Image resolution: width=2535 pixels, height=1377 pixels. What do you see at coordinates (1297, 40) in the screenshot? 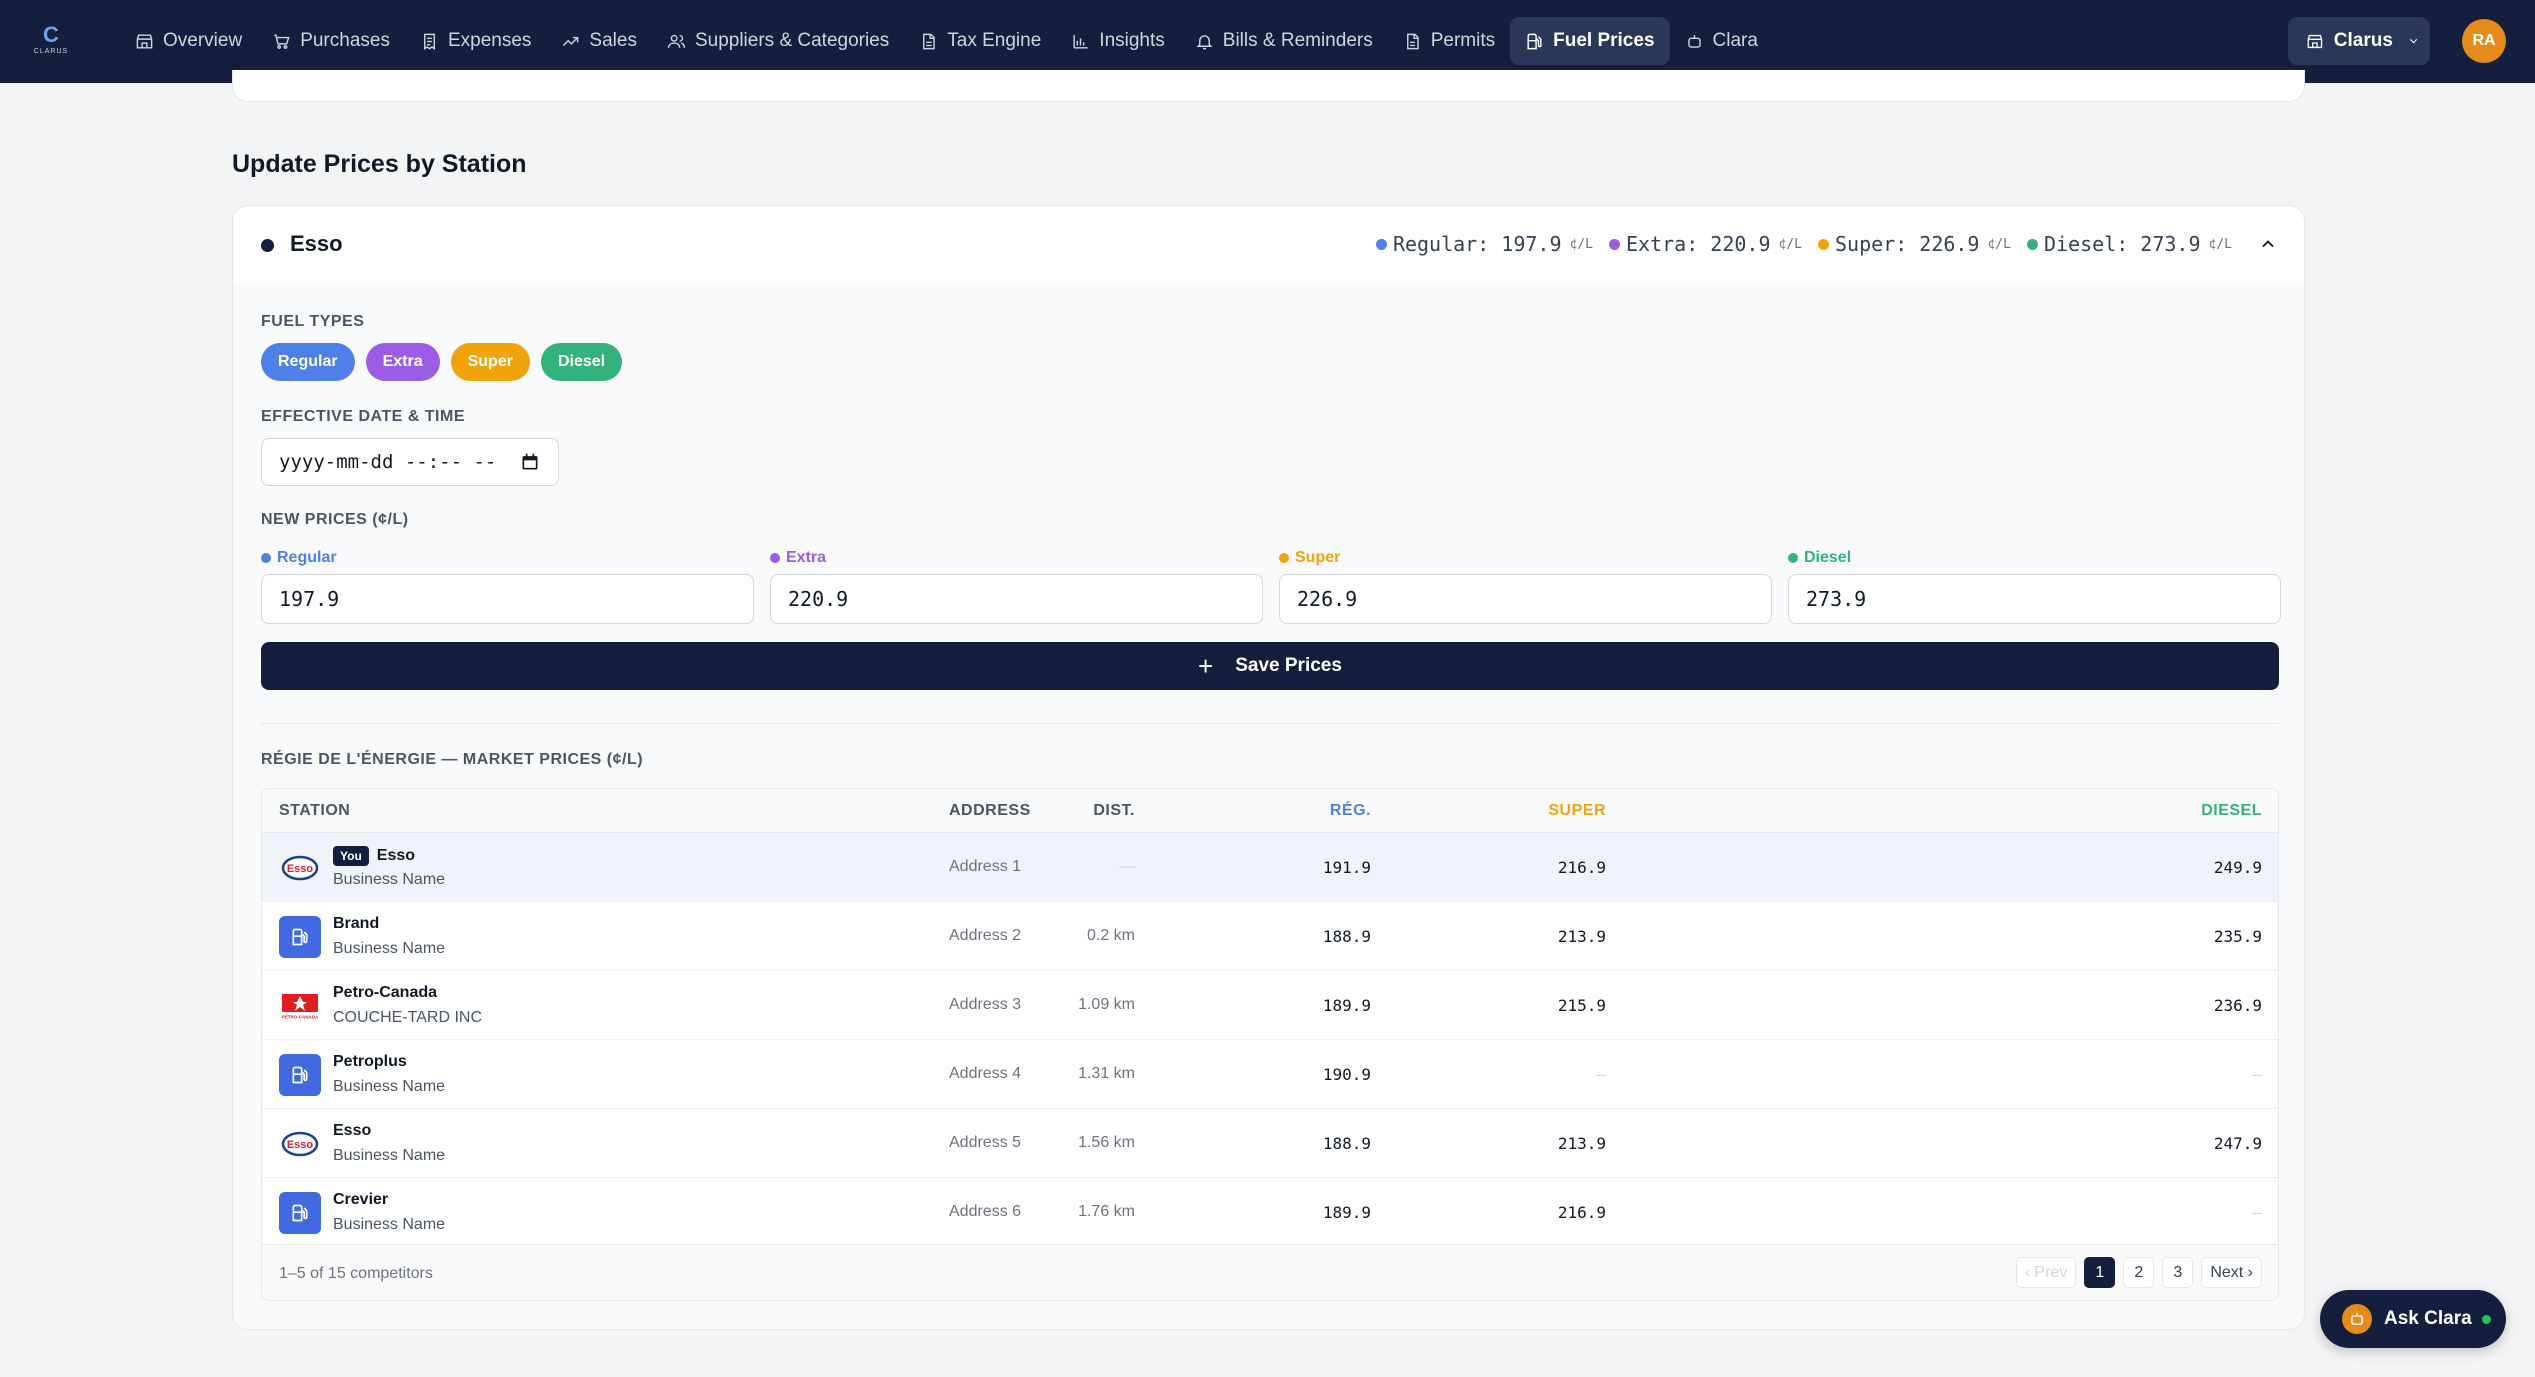
I see `nav-item-label: Bills & Reminders` at bounding box center [1297, 40].